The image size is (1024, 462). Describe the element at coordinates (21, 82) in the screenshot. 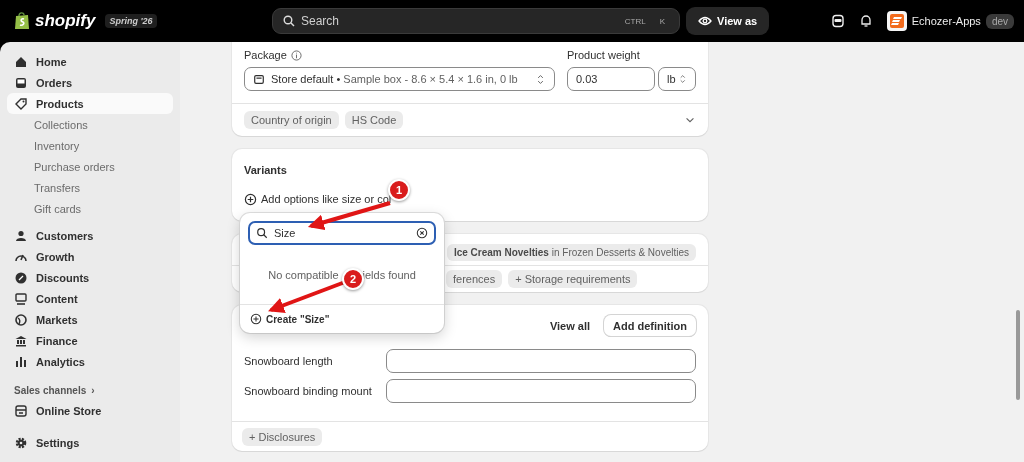

I see `inbox-icon` at that location.